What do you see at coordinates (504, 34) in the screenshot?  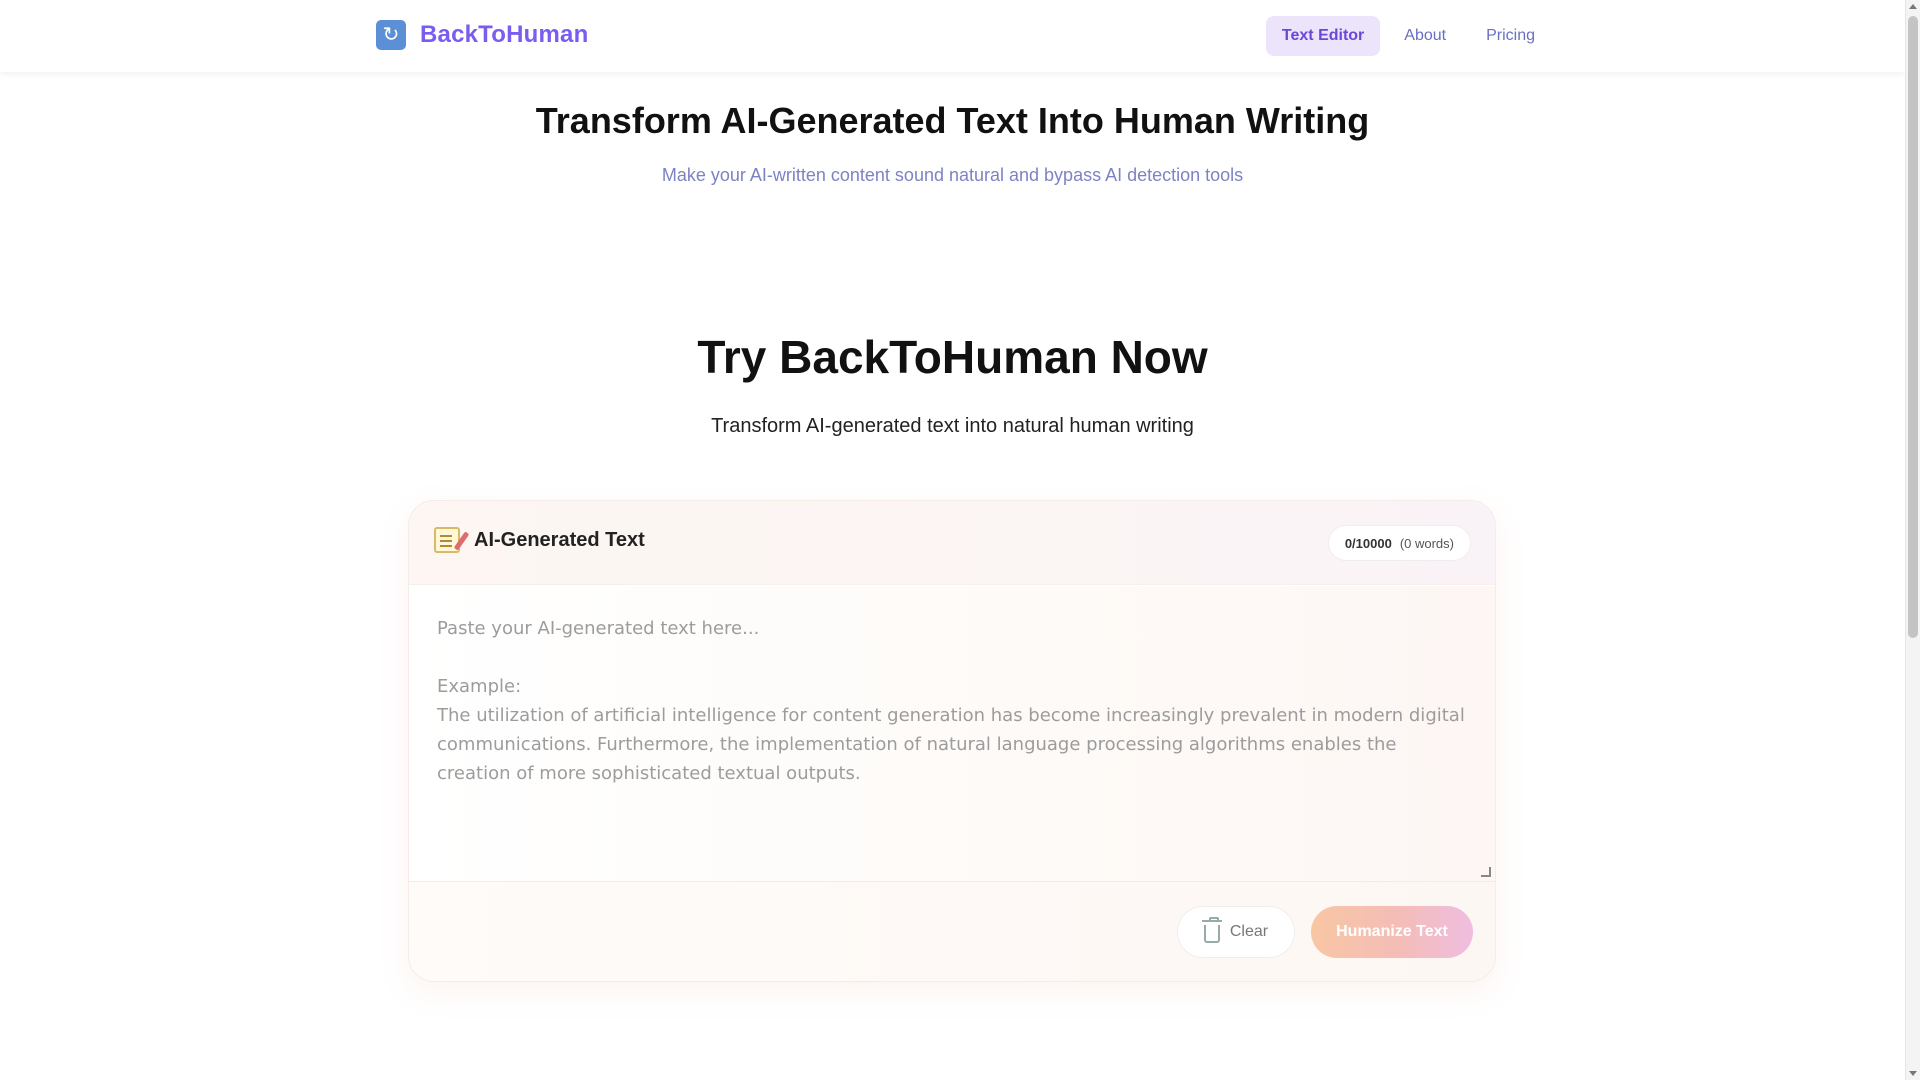 I see `brand-name: BackToHuman` at bounding box center [504, 34].